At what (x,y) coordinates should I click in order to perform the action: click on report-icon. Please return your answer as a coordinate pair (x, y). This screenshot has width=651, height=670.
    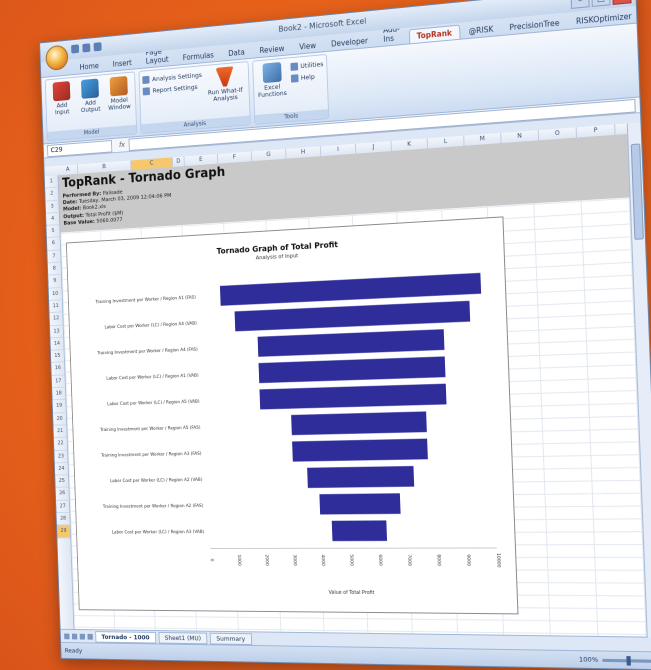
    Looking at the image, I should click on (146, 91).